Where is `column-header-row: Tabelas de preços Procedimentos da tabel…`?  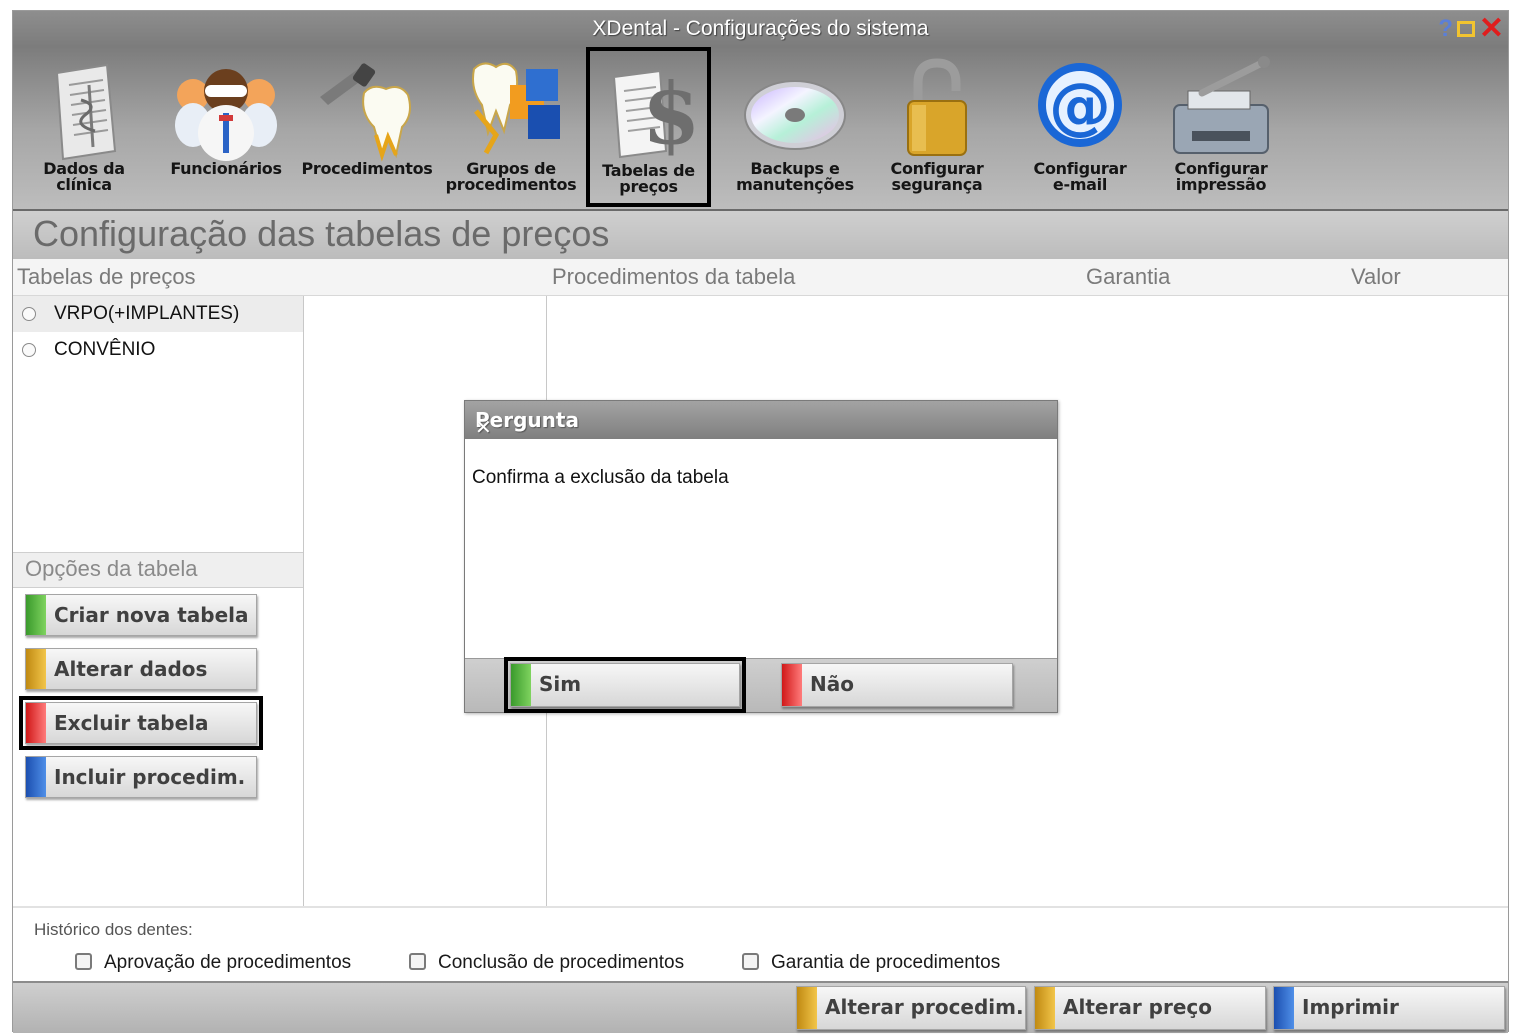
column-header-row: Tabelas de preços Procedimentos da tabel… is located at coordinates (760, 277).